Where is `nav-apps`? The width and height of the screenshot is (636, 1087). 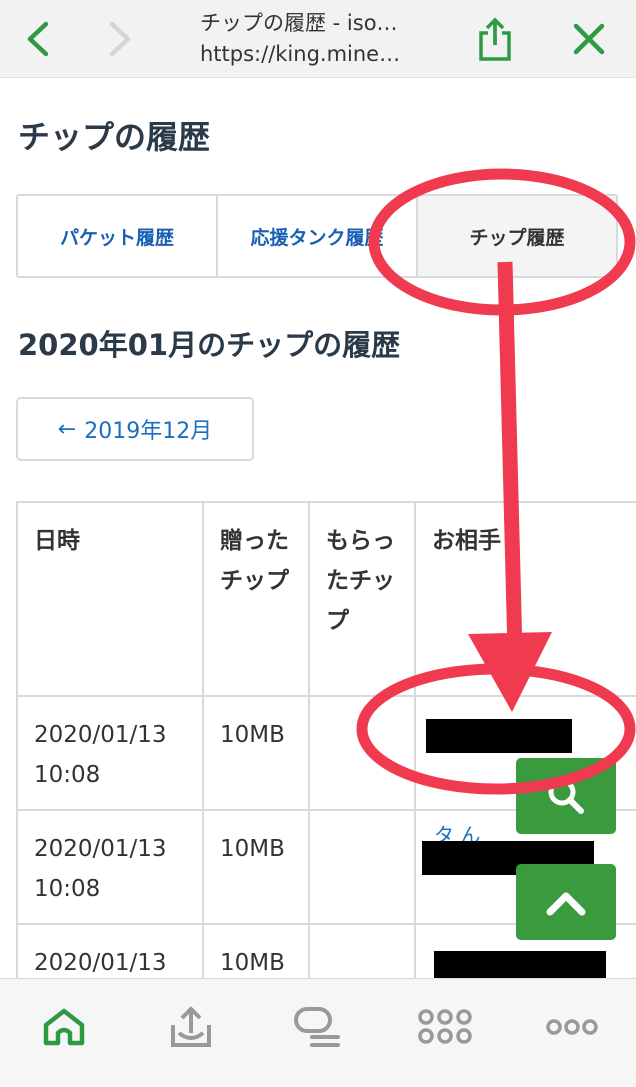 nav-apps is located at coordinates (445, 1033).